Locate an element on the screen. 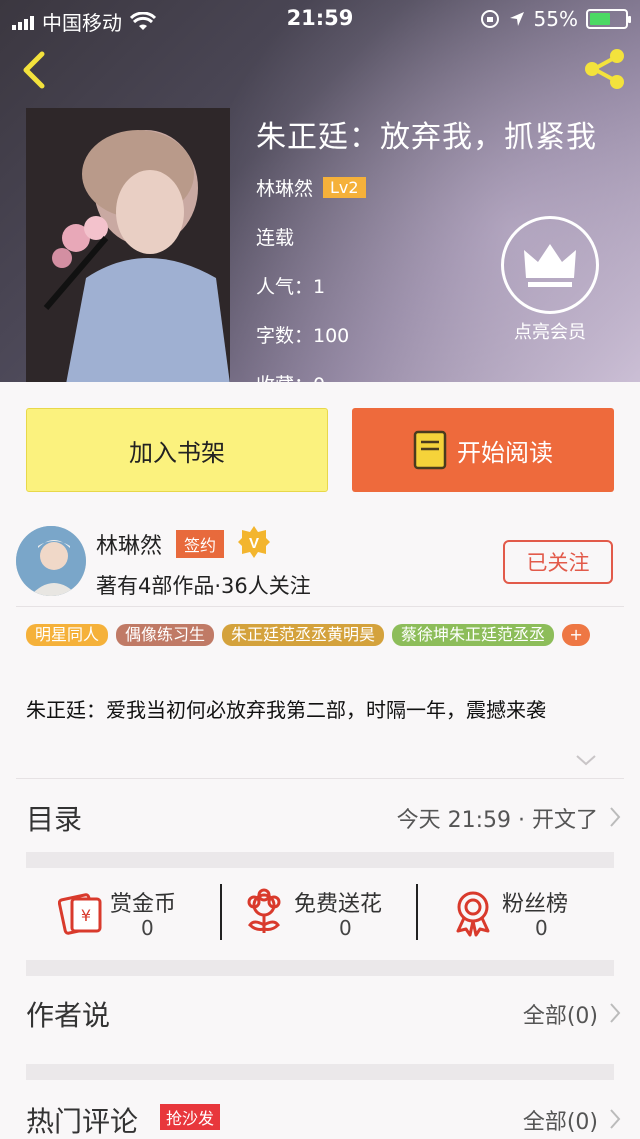  status-bar: 中国移动 21:59 55% is located at coordinates (320, 20).